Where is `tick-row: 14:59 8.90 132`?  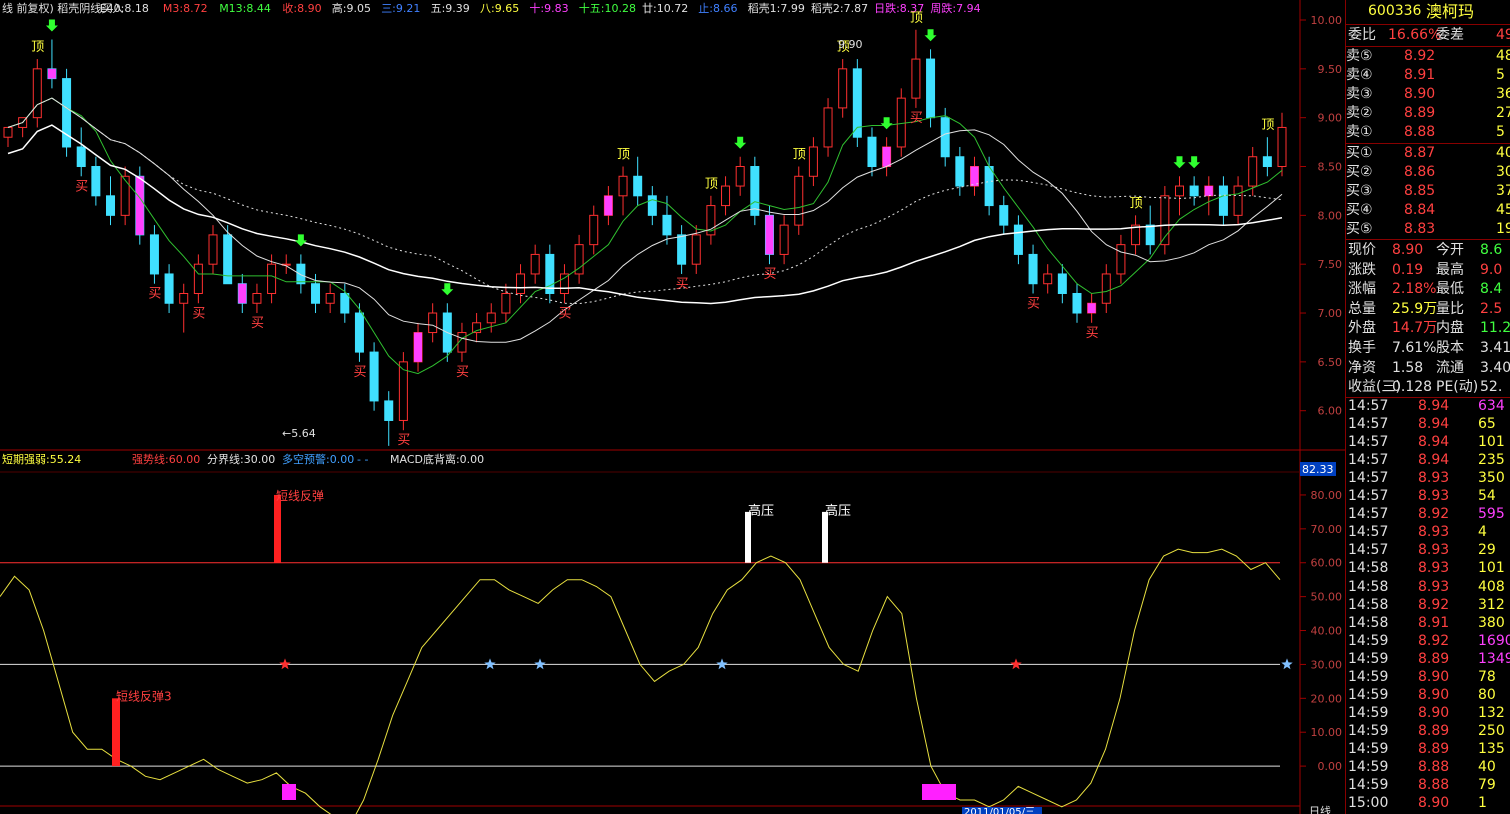 tick-row: 14:59 8.90 132 is located at coordinates (1428, 713).